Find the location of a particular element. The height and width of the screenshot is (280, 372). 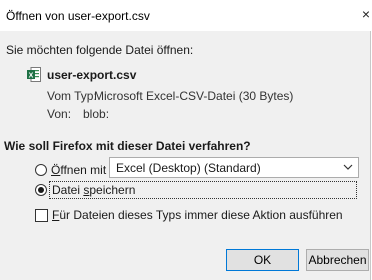

file-name: user-export.csv is located at coordinates (92, 75).